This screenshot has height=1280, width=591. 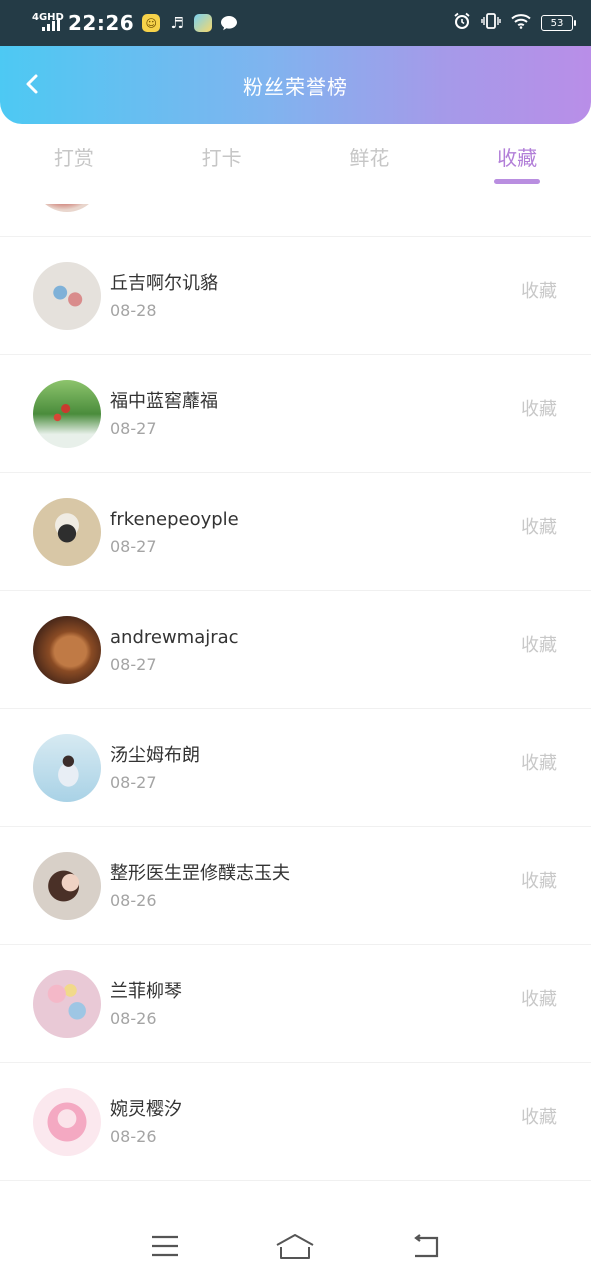 I want to click on vibrate-icon, so click(x=491, y=23).